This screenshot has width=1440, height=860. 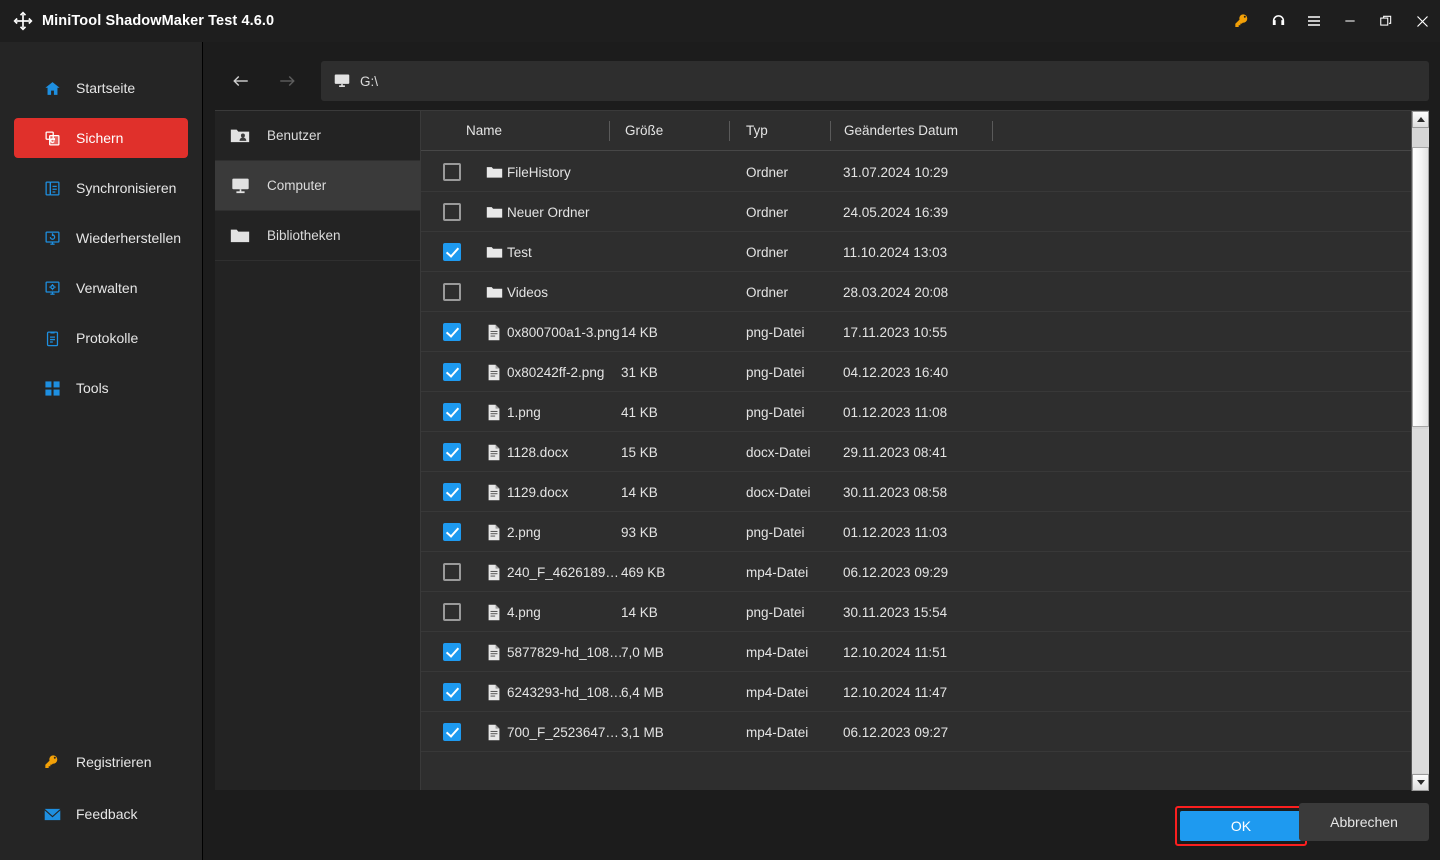 I want to click on menu-button, so click(x=1314, y=21).